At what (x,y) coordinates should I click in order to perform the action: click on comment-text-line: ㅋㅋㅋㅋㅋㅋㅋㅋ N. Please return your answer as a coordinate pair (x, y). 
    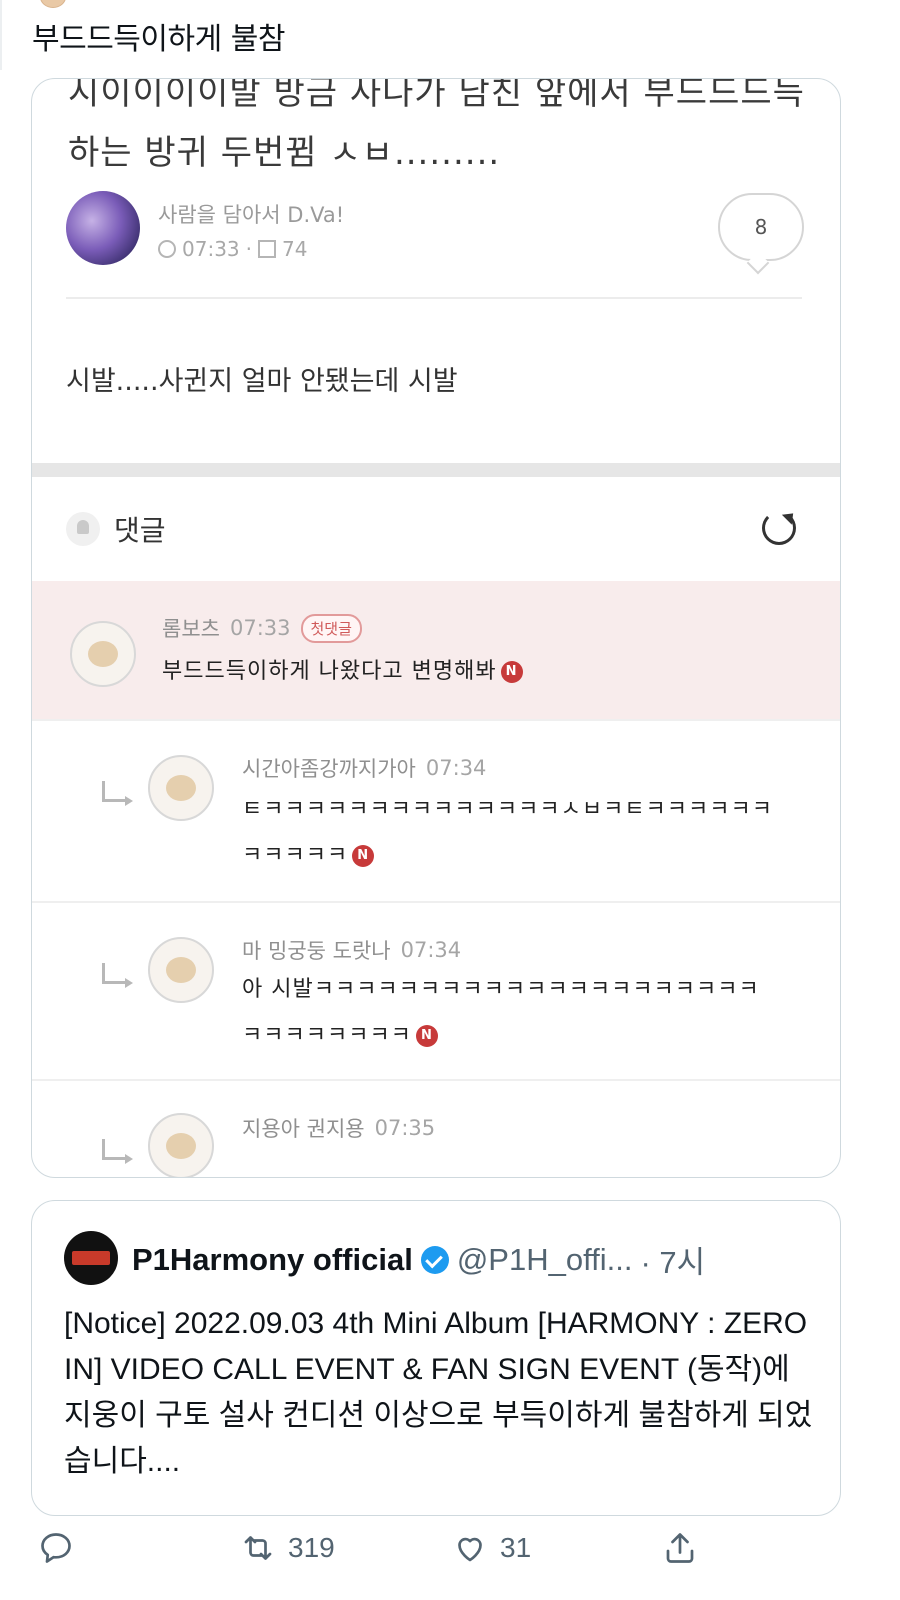
    Looking at the image, I should click on (501, 1036).